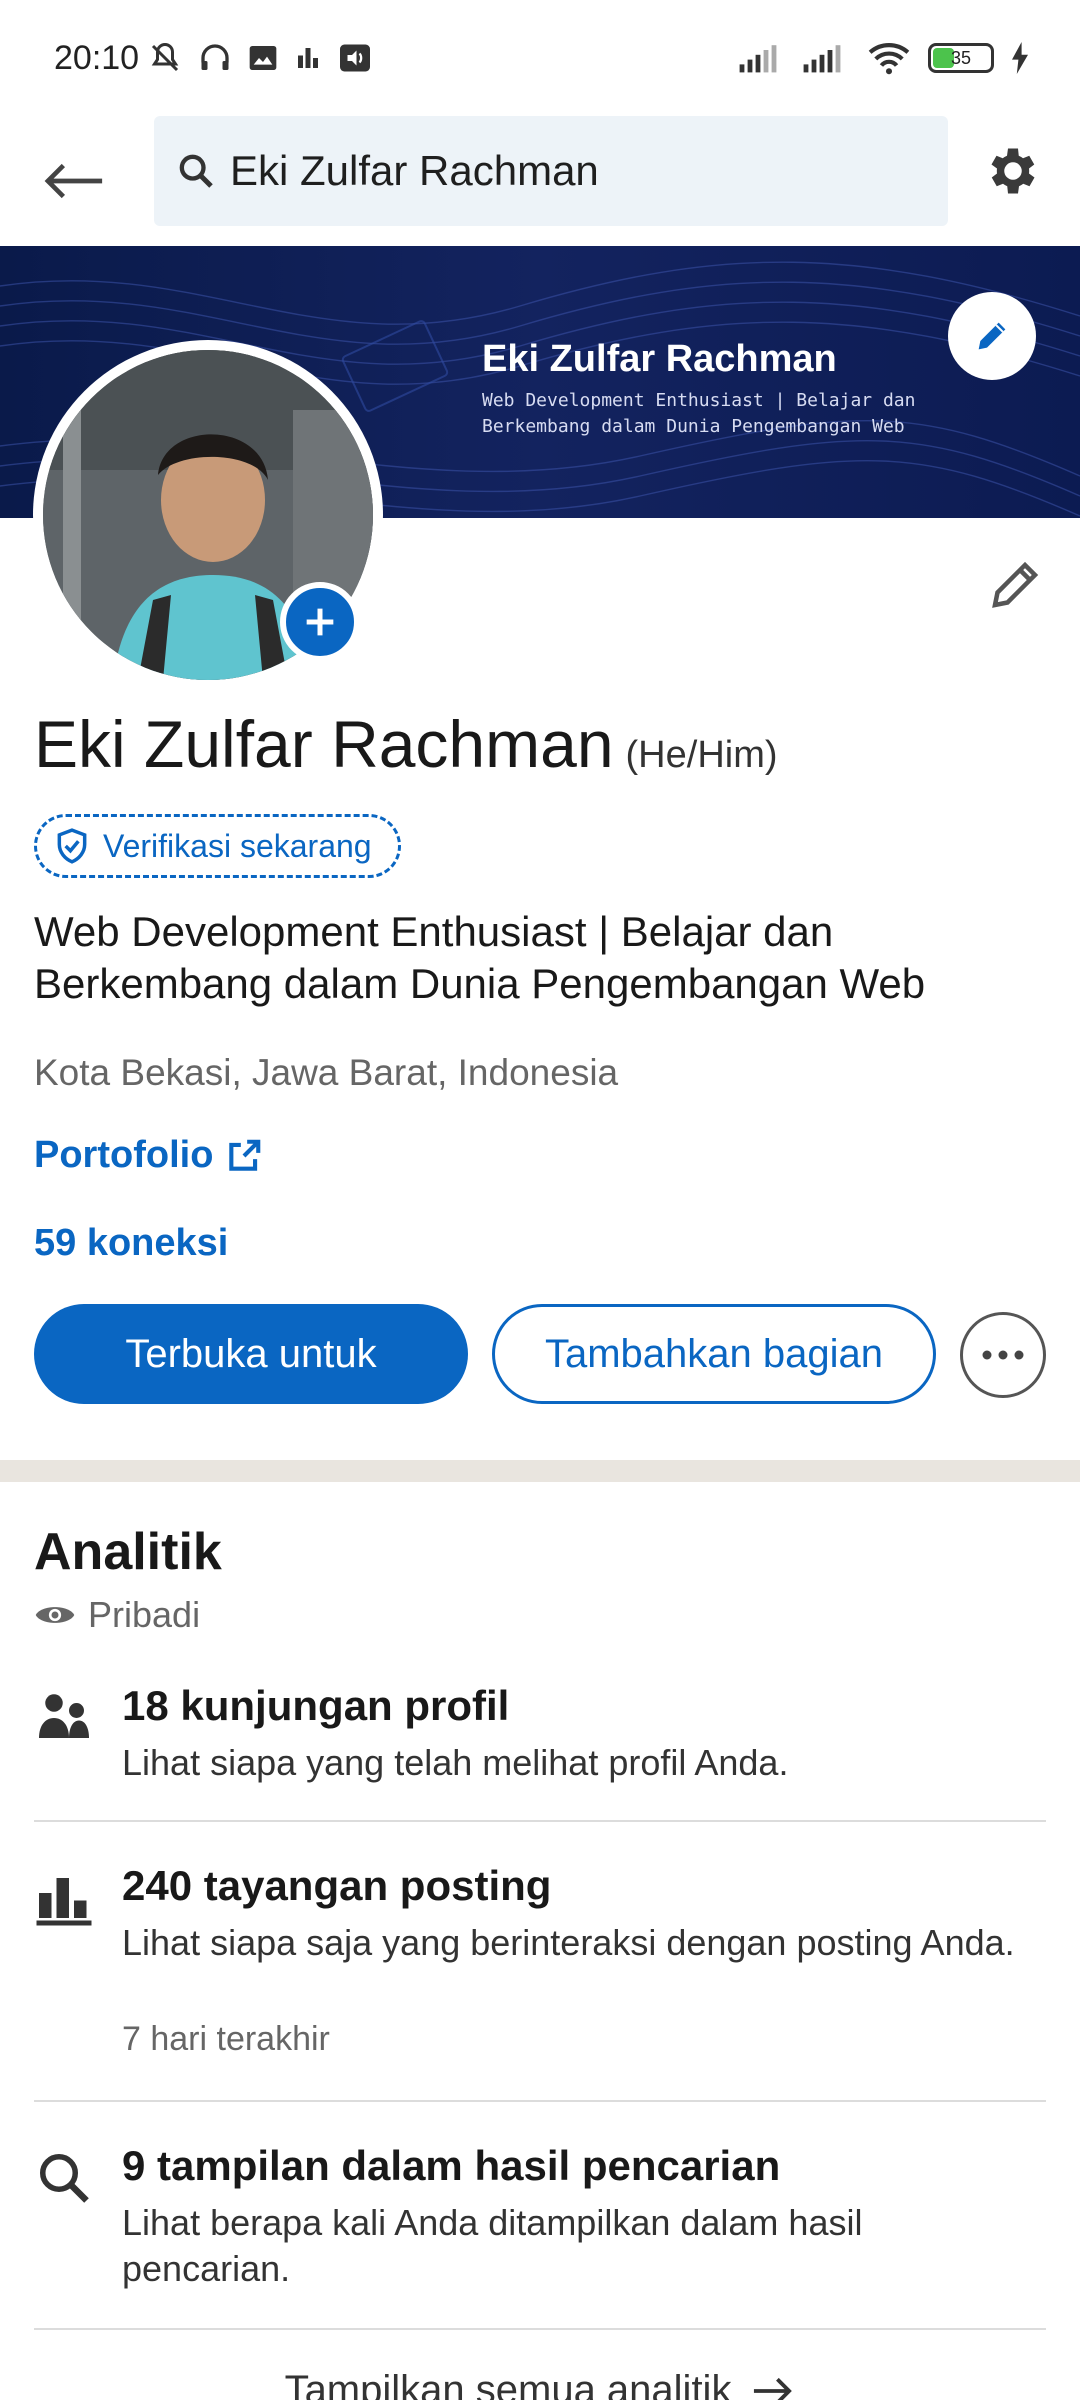  I want to click on status-time: 20:10, so click(97, 57).